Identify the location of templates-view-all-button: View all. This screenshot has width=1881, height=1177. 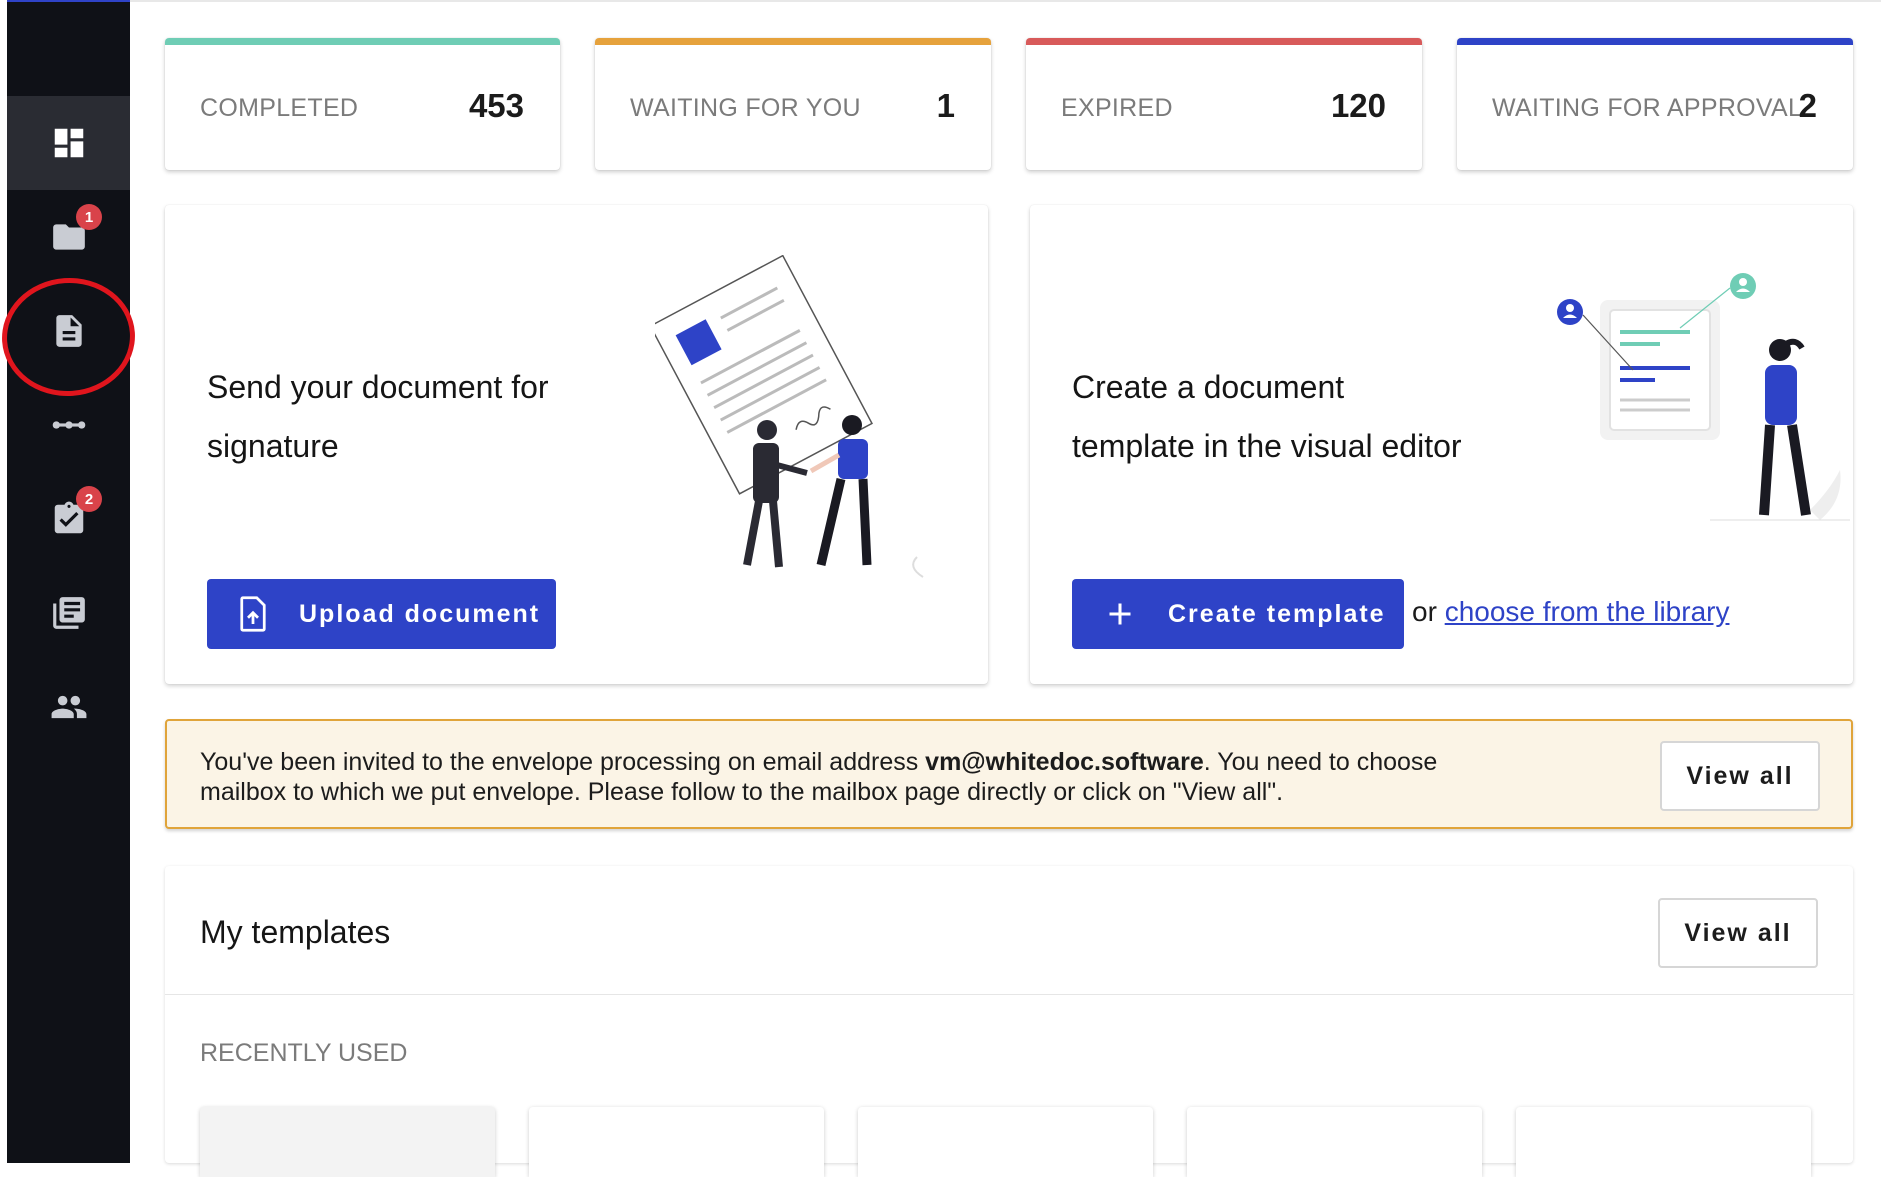
(1738, 933).